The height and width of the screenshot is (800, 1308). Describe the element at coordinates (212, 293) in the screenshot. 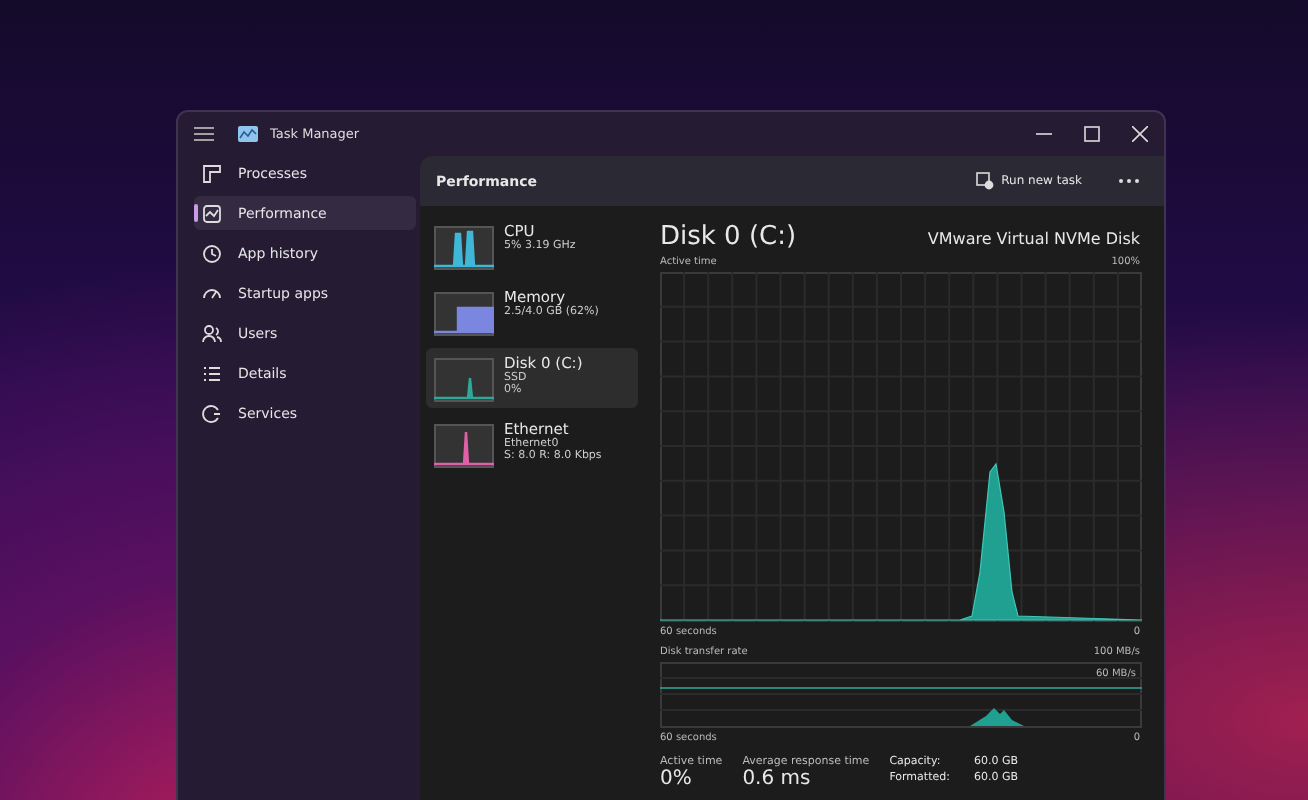

I see `startup-icon` at that location.